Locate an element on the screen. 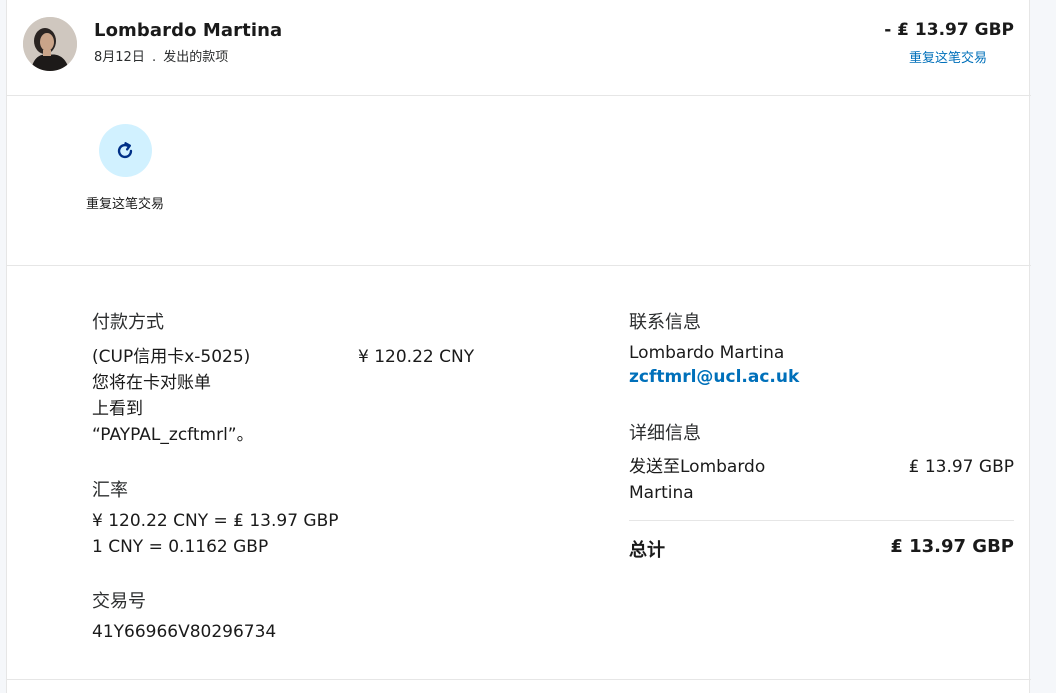  avatar-photo-icon is located at coordinates (50, 44).